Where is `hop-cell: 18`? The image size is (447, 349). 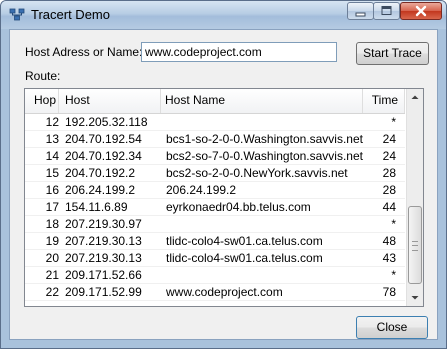
hop-cell: 18 is located at coordinates (52, 224).